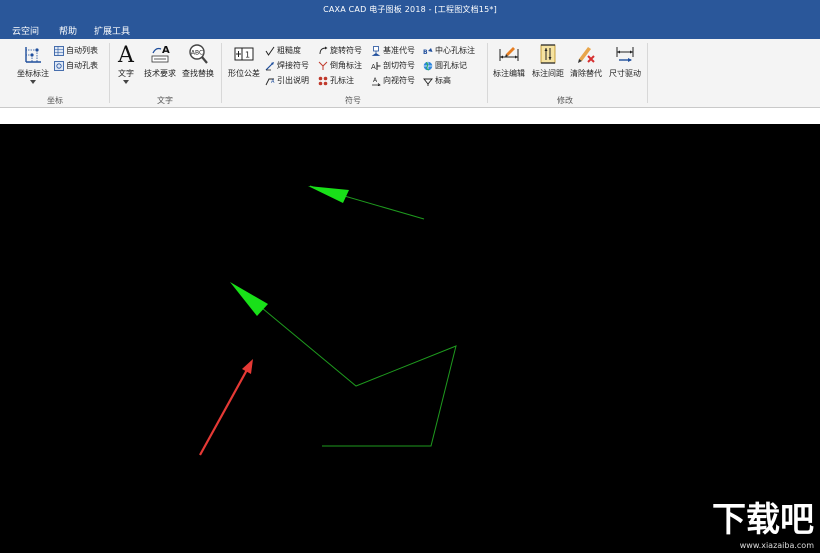  What do you see at coordinates (359, 377) in the screenshot?
I see `leader-polyline-lower` at bounding box center [359, 377].